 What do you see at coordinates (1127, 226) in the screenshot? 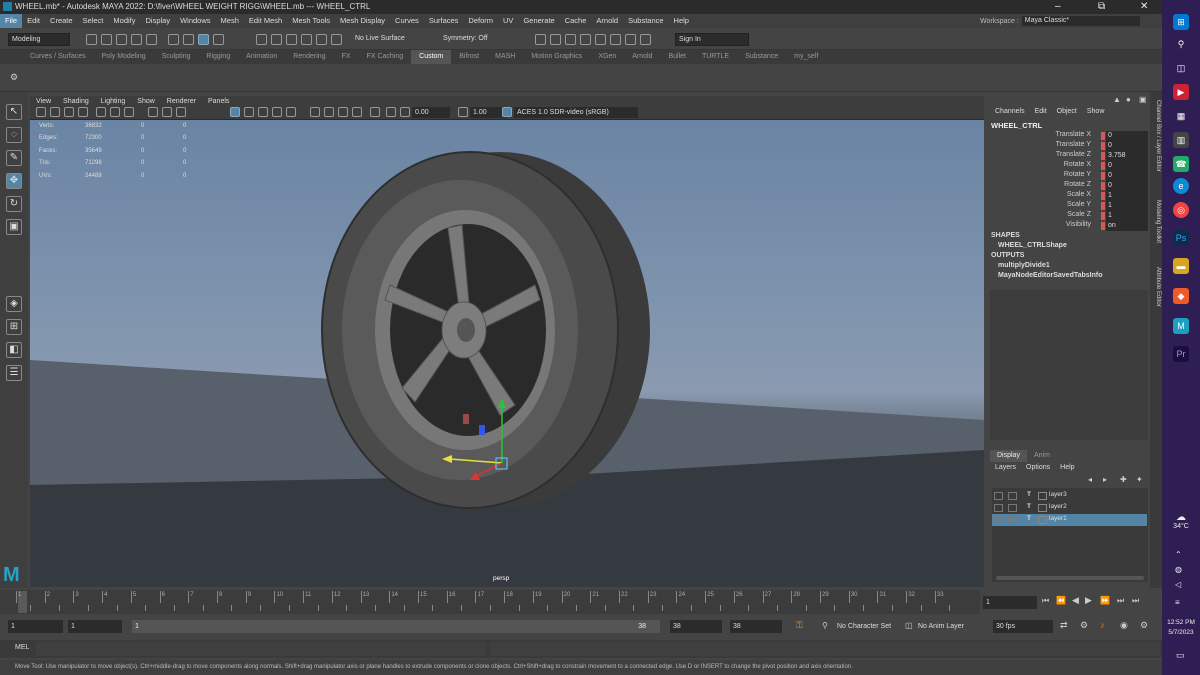
I see `attr-value: on` at bounding box center [1127, 226].